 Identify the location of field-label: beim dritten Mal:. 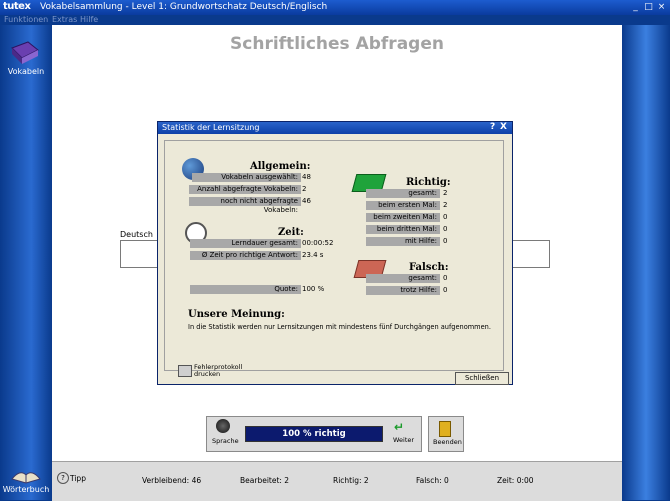
(403, 229).